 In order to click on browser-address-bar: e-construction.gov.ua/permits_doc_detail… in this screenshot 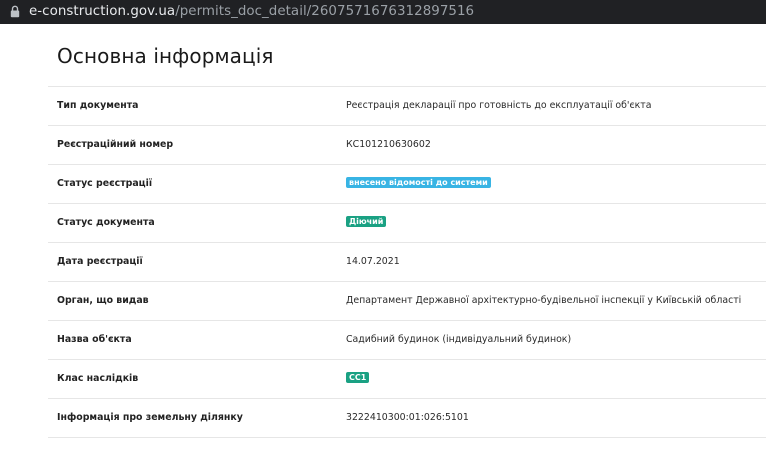, I will do `click(383, 12)`.